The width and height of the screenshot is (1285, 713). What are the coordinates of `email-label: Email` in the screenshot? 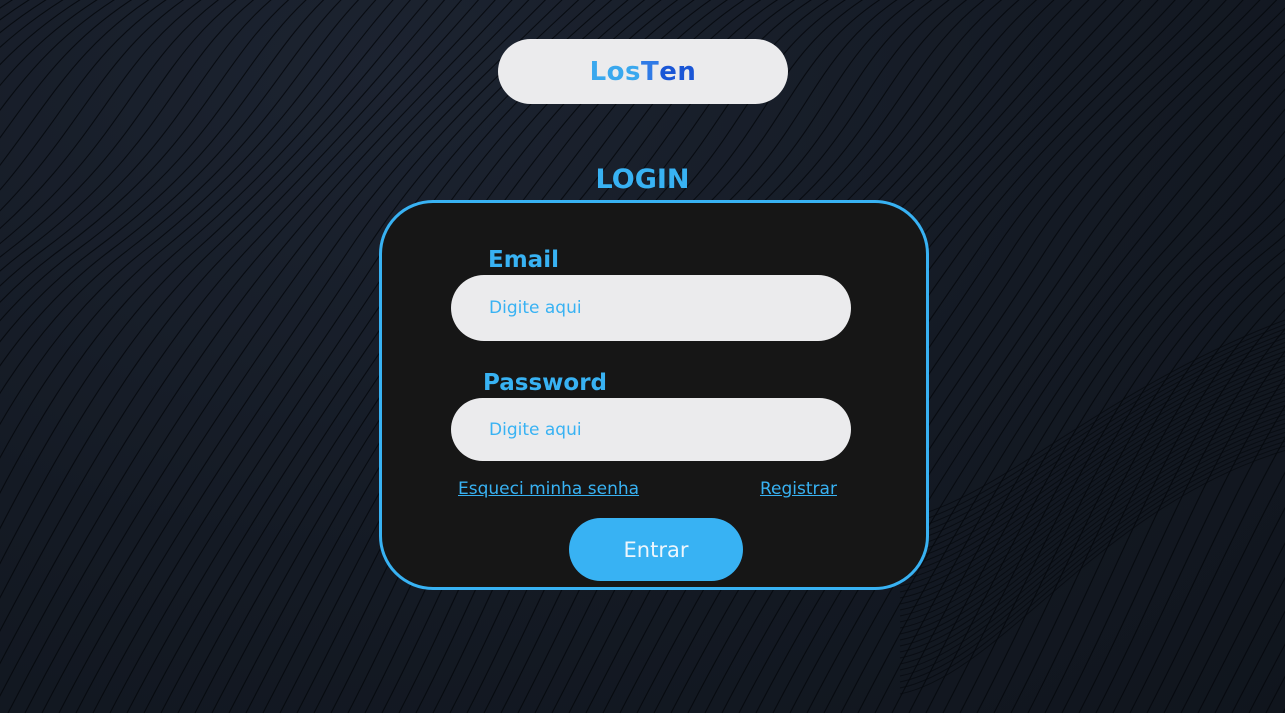 It's located at (523, 260).